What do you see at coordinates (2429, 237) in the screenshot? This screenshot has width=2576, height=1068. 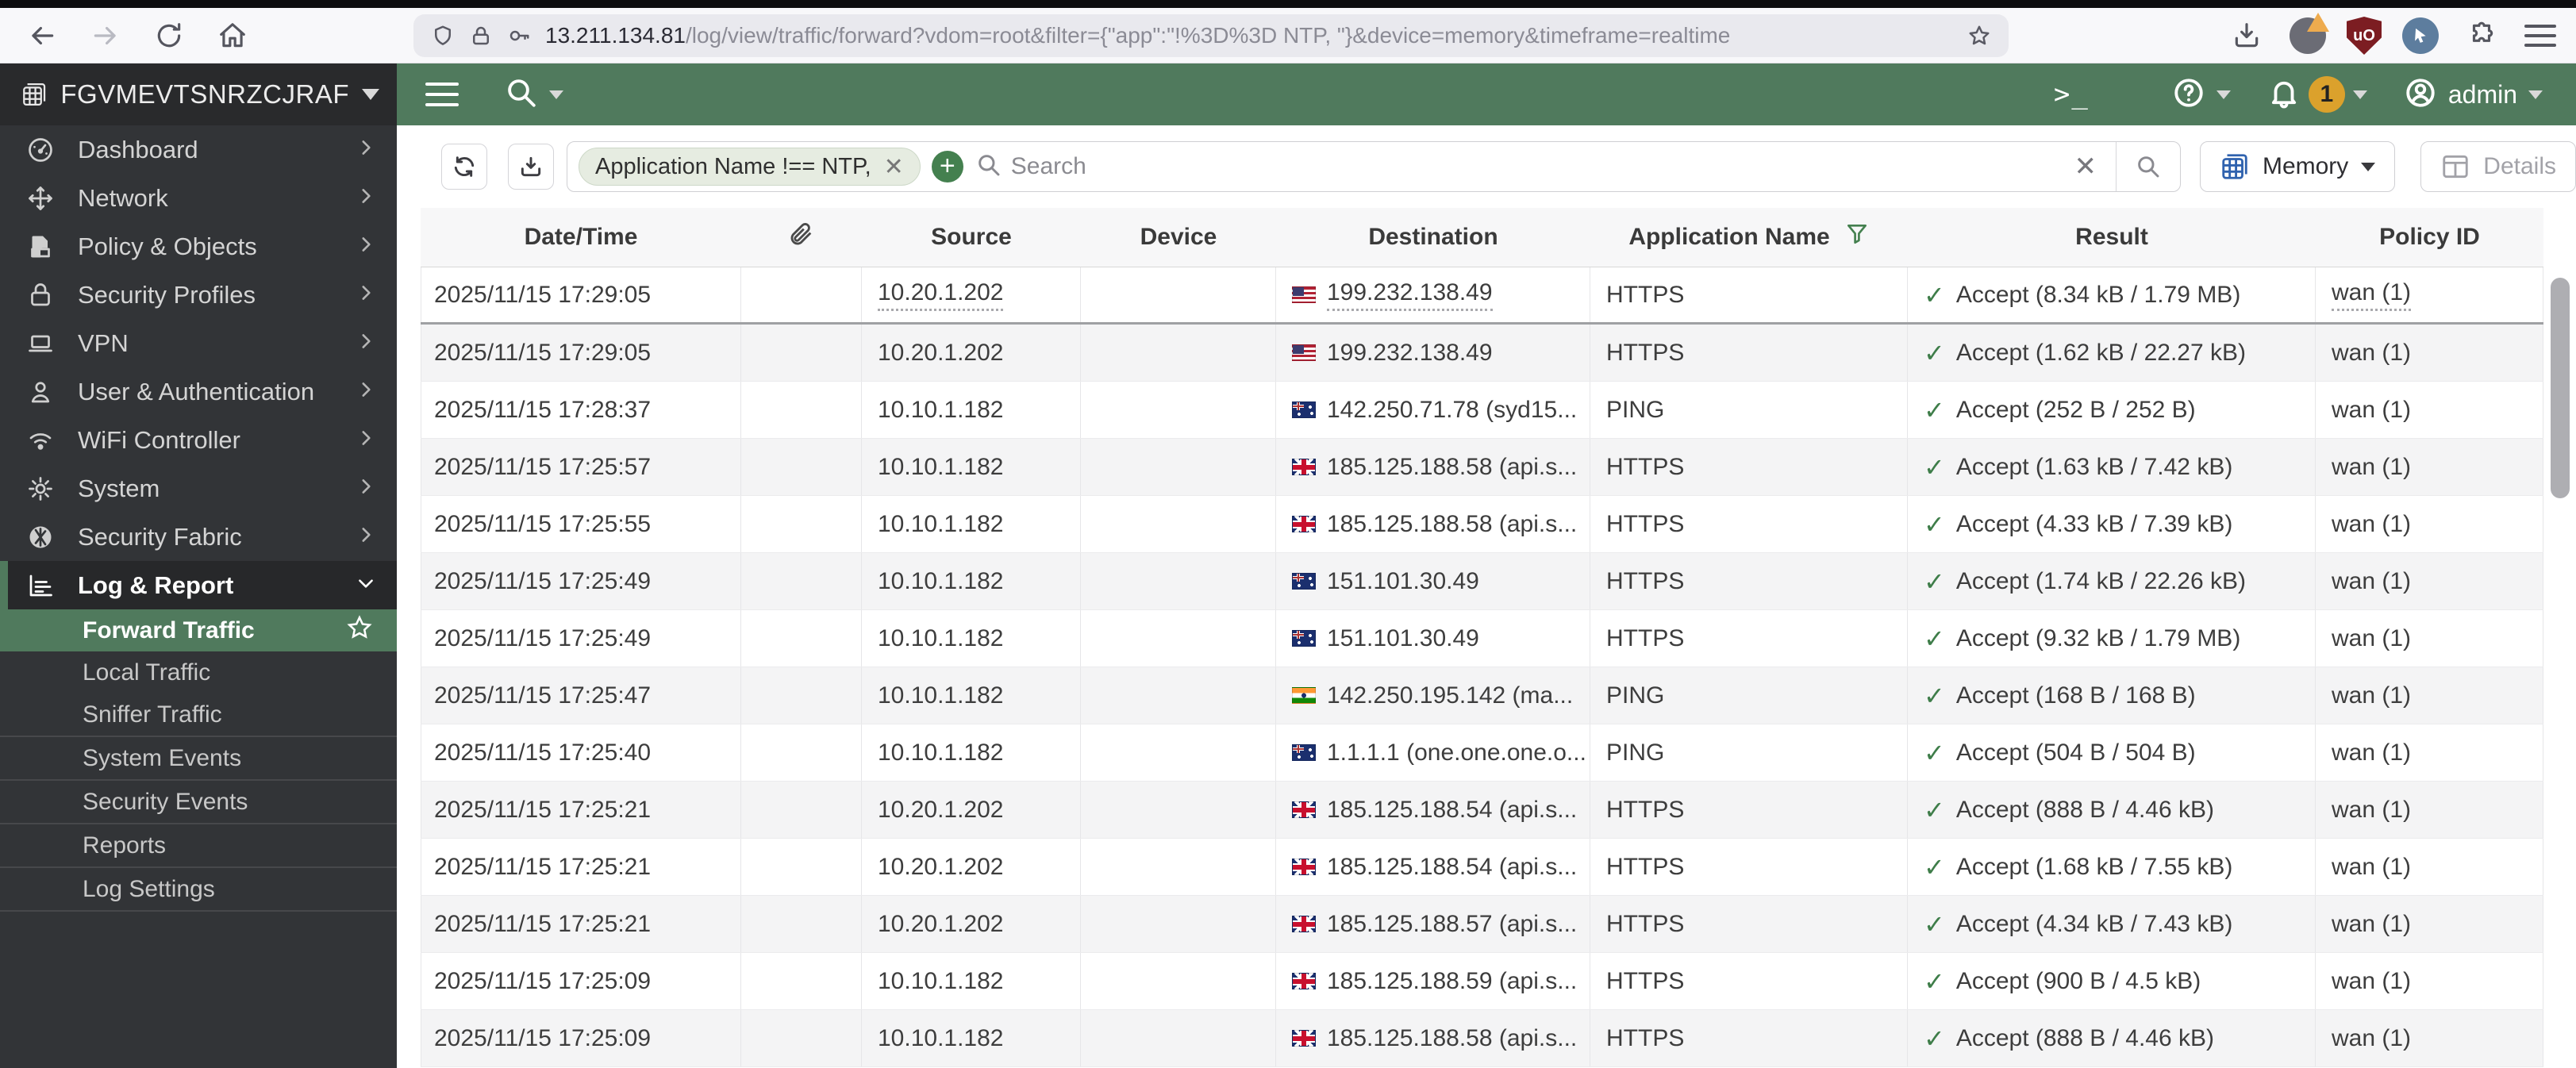 I see `column-header-policy-id: Policy ID` at bounding box center [2429, 237].